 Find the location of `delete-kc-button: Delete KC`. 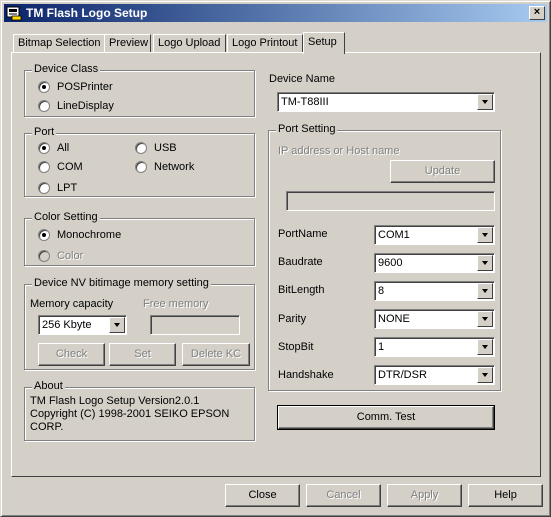

delete-kc-button: Delete KC is located at coordinates (216, 354).